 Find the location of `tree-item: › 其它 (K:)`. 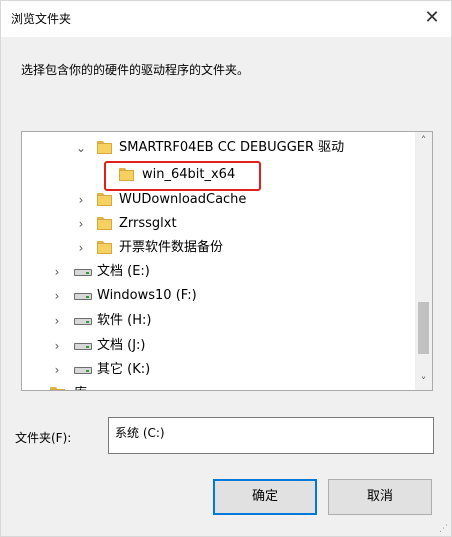

tree-item: › 其它 (K:) is located at coordinates (219, 370).